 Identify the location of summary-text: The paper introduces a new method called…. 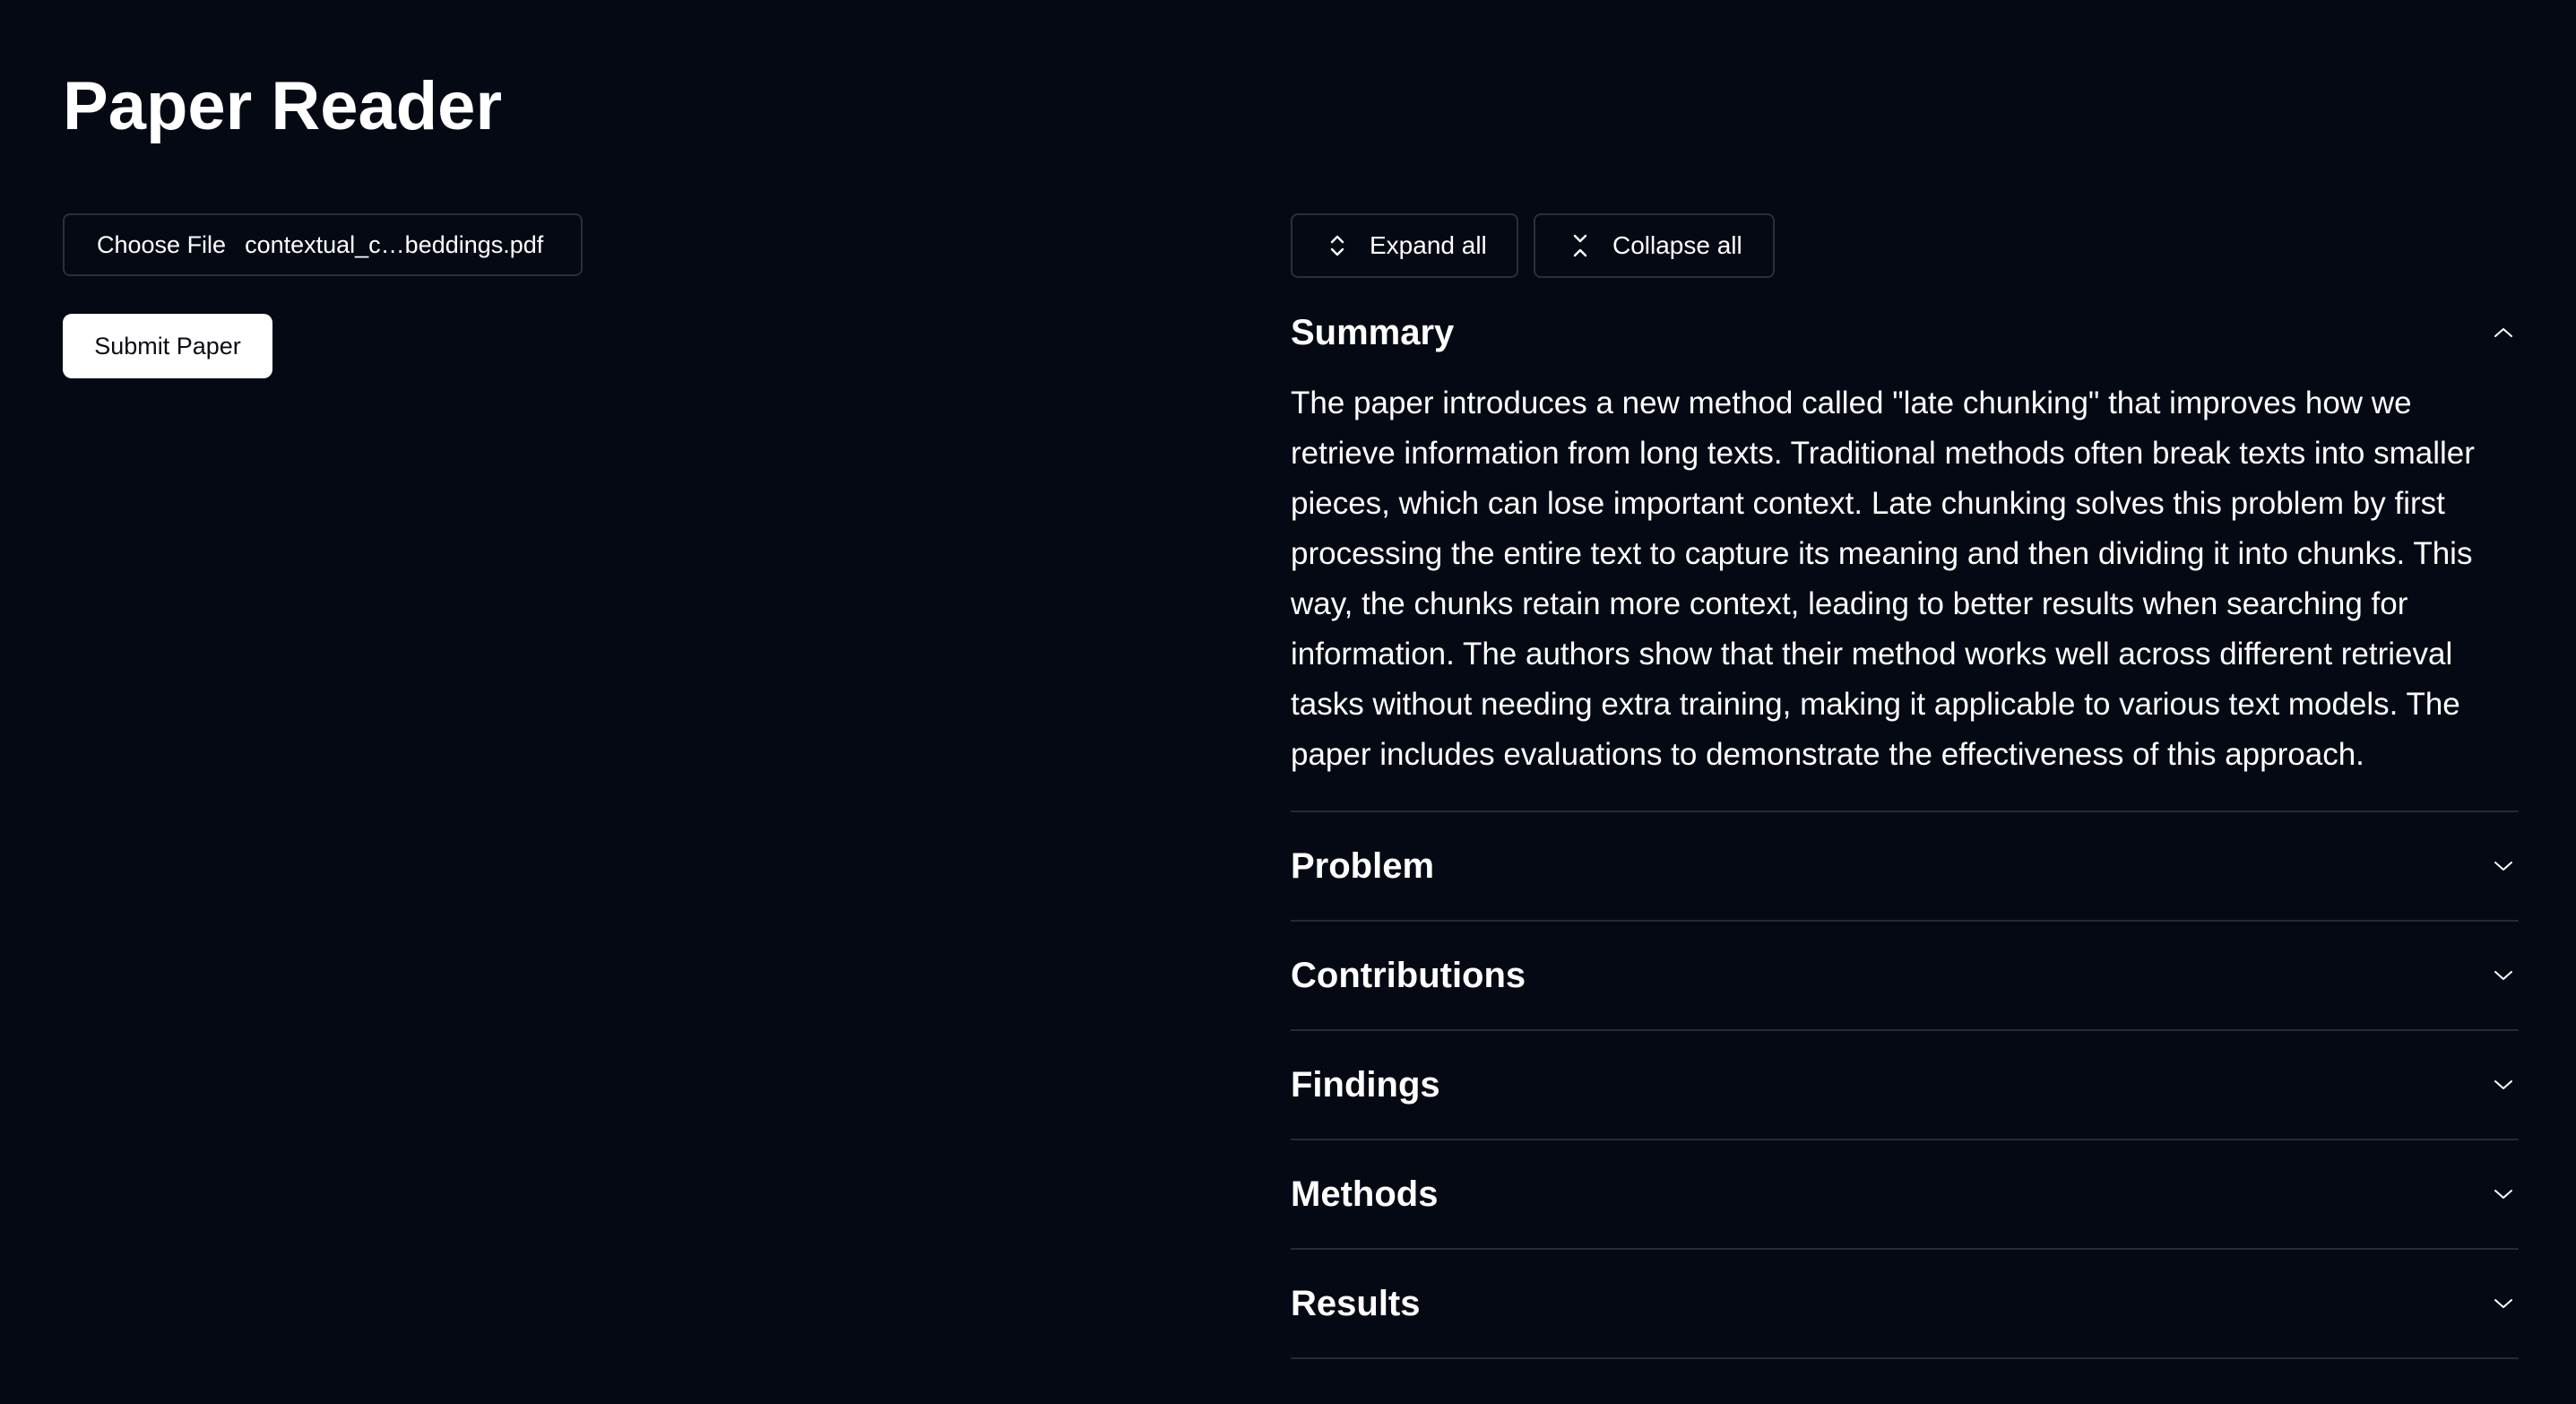
(1883, 579).